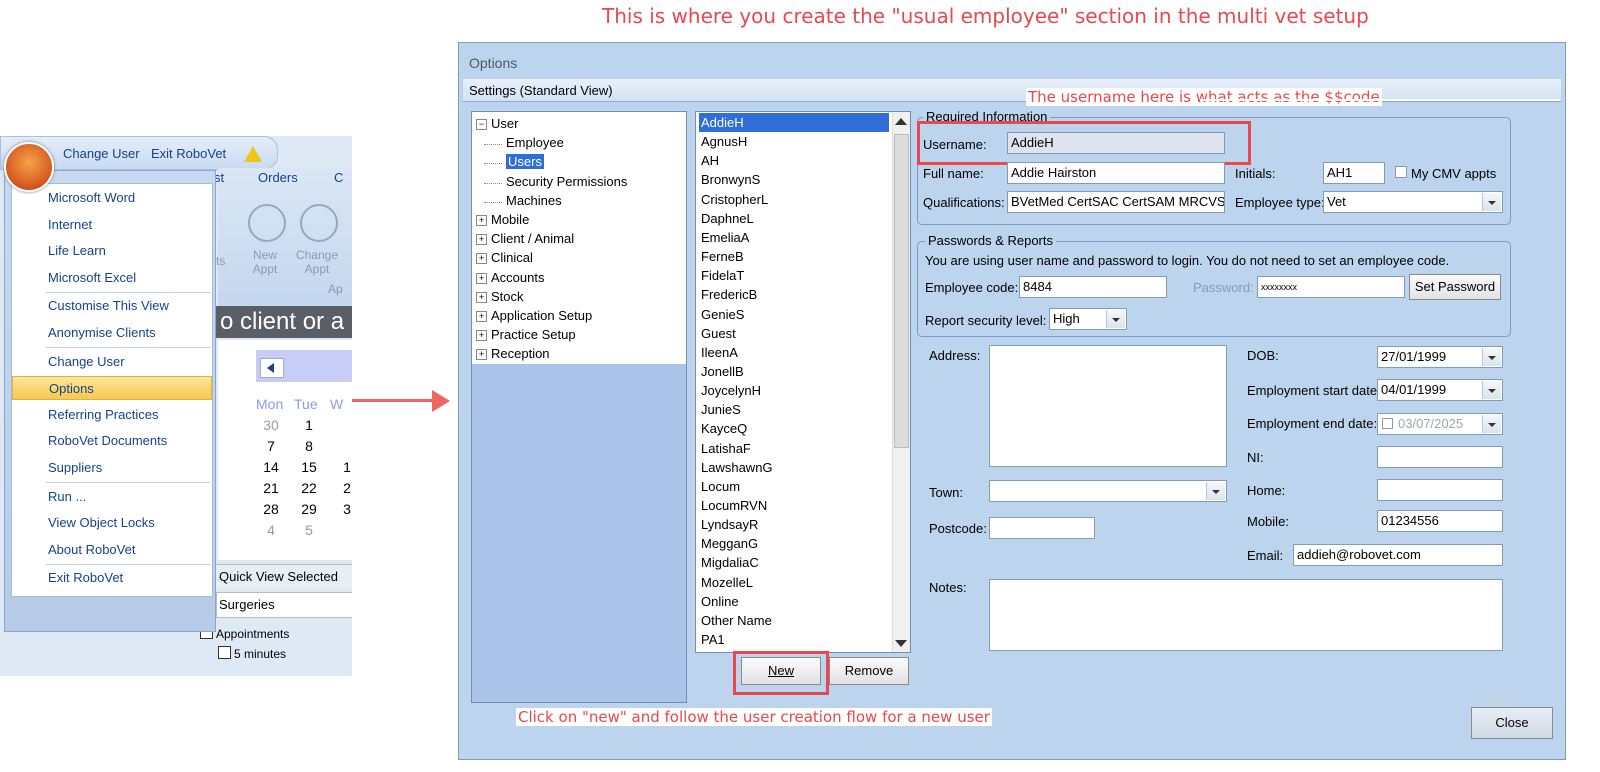  I want to click on user-list-item: Online, so click(794, 601).